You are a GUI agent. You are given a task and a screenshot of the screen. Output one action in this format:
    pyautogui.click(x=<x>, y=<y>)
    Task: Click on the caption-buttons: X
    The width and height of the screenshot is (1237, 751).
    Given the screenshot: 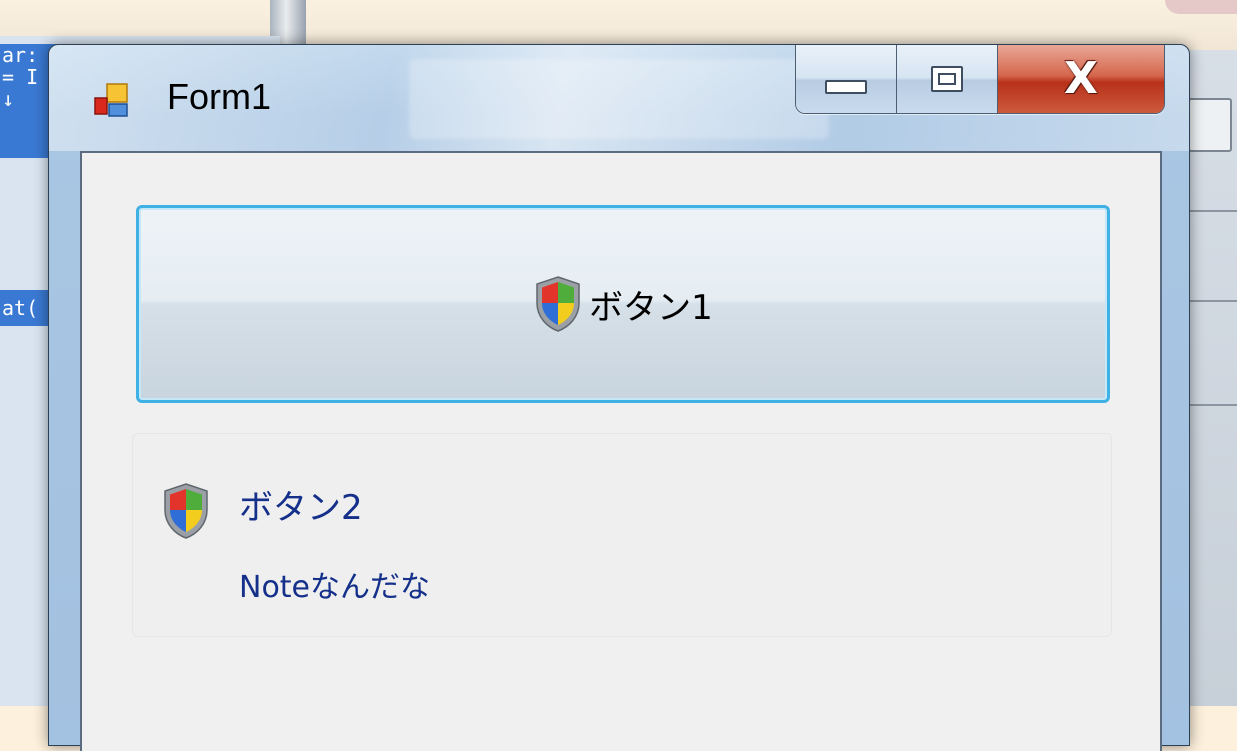 What is the action you would take?
    pyautogui.click(x=980, y=79)
    